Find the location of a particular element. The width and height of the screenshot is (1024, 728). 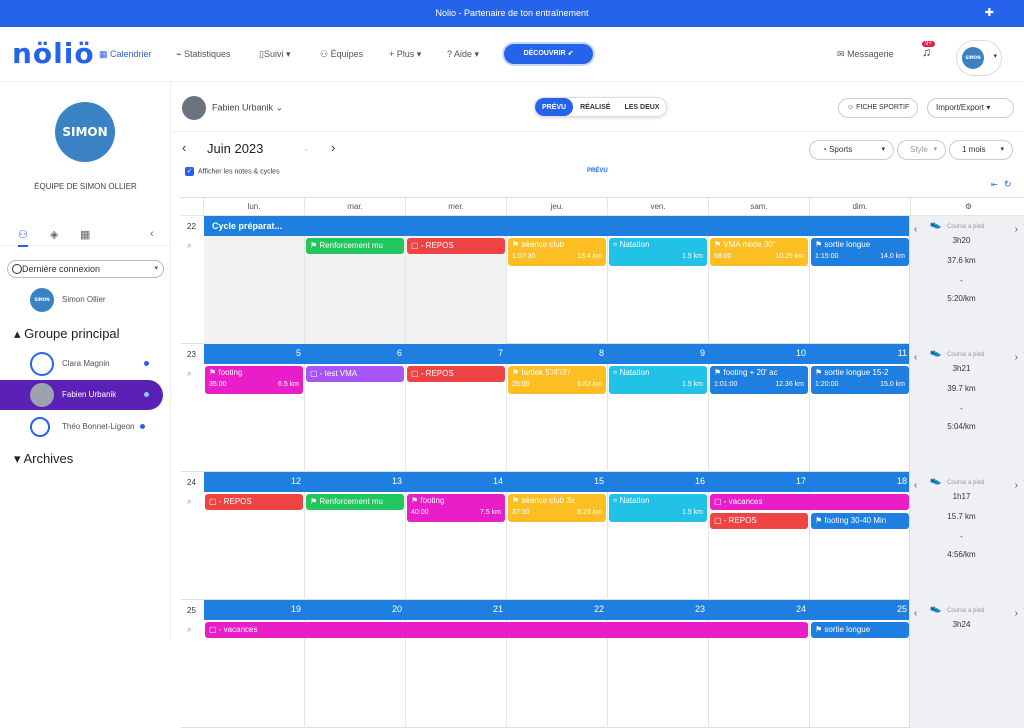

day-number: 18 is located at coordinates (858, 481).